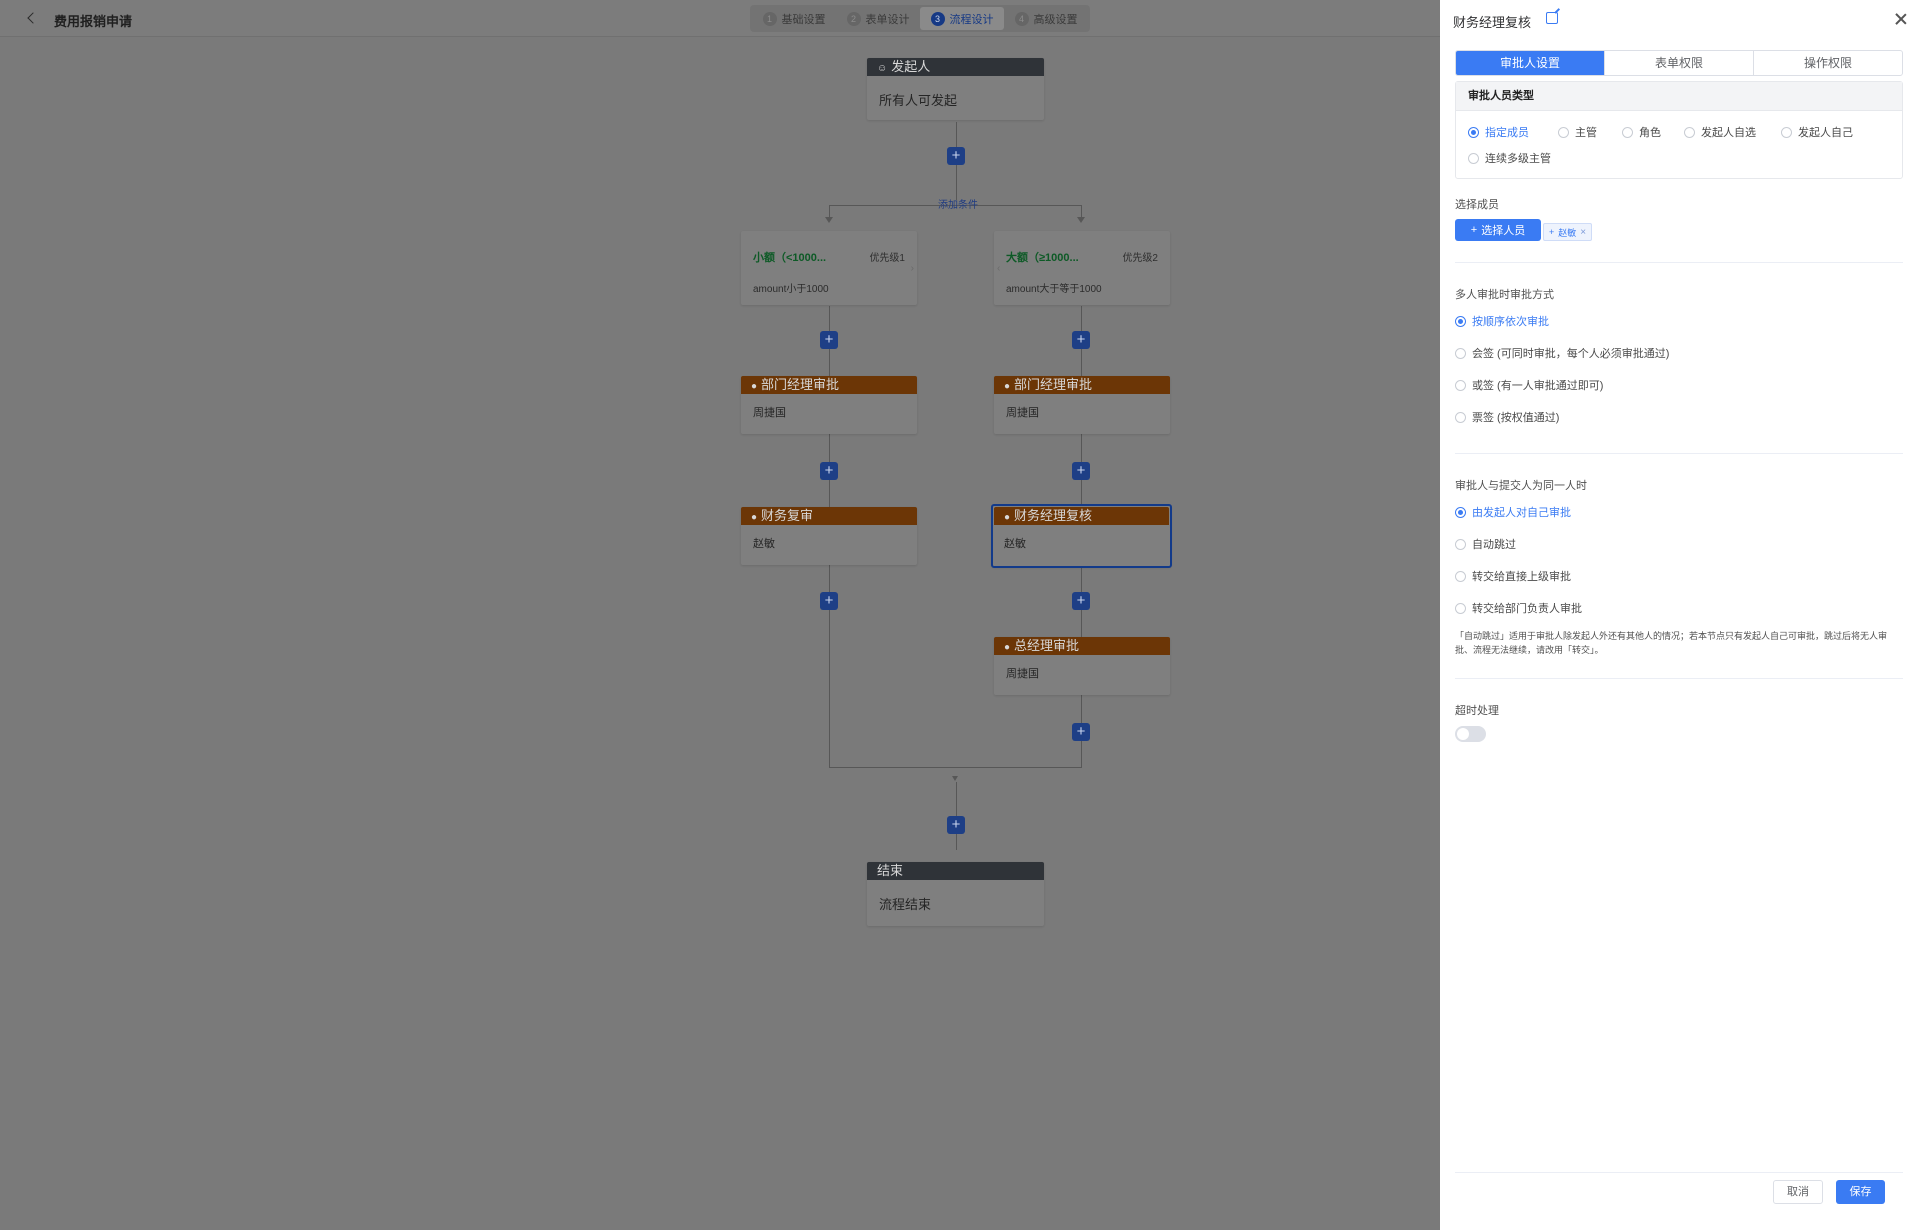  Describe the element at coordinates (1825, 133) in the screenshot. I see `option-label: 发起人自己` at that location.